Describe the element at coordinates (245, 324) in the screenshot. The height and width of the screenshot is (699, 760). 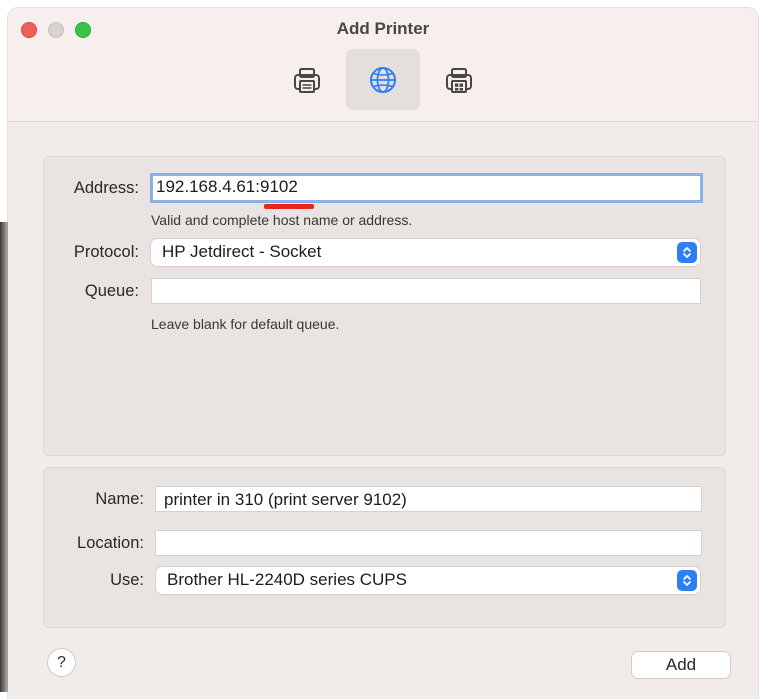
I see `queue-hint: Leave blank for default queue.` at that location.